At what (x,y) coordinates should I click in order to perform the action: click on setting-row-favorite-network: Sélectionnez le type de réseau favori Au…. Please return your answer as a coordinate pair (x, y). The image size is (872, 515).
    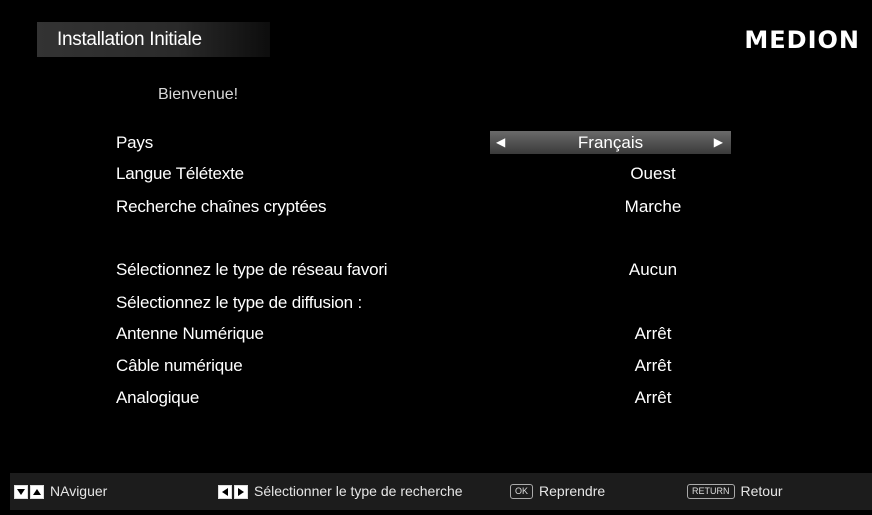
    Looking at the image, I should click on (436, 270).